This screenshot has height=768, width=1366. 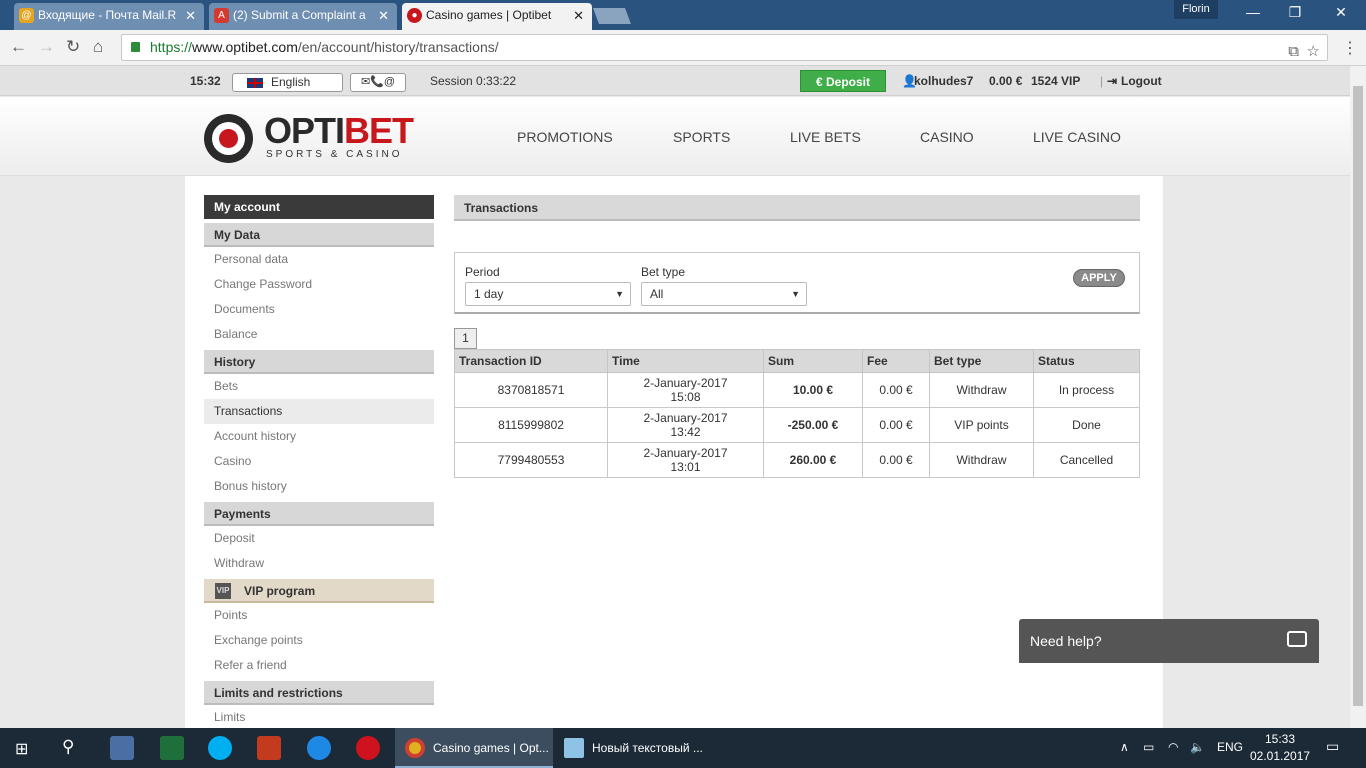 What do you see at coordinates (548, 294) in the screenshot?
I see `period-select: 1 day ▼` at bounding box center [548, 294].